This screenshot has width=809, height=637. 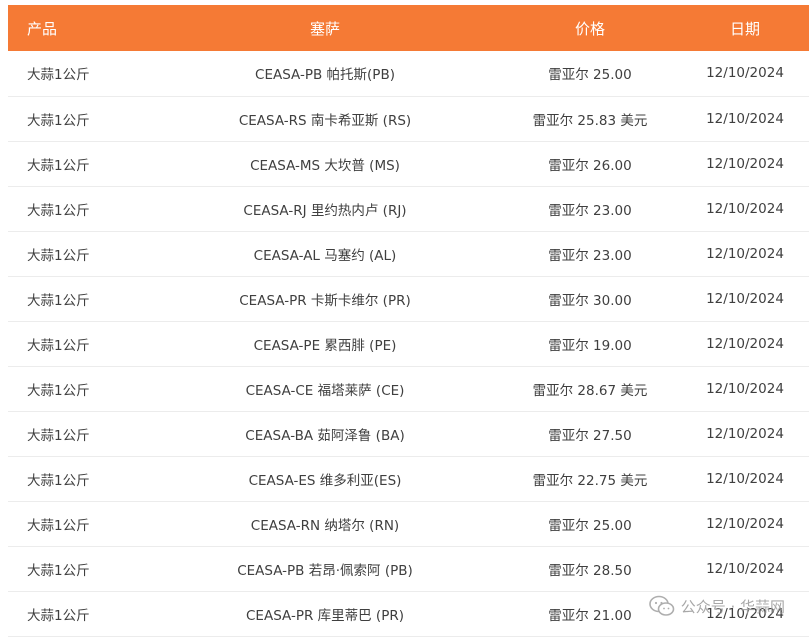 I want to click on header-price: 价格, so click(x=590, y=28).